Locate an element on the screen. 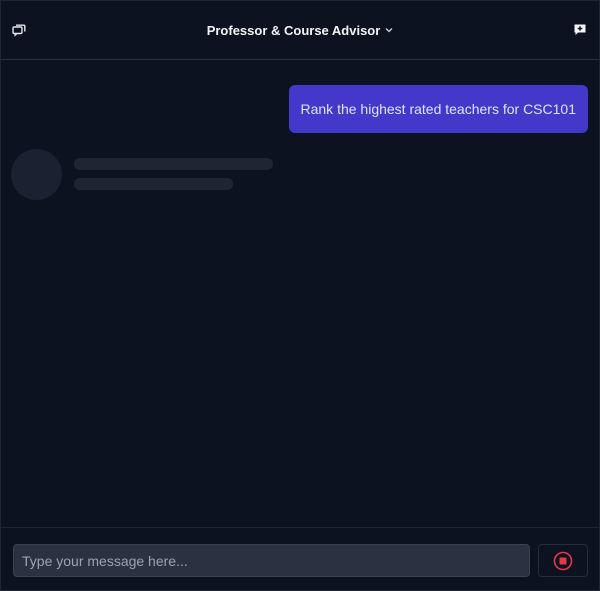 This screenshot has width=600, height=591. loading-line-secondary is located at coordinates (153, 184).